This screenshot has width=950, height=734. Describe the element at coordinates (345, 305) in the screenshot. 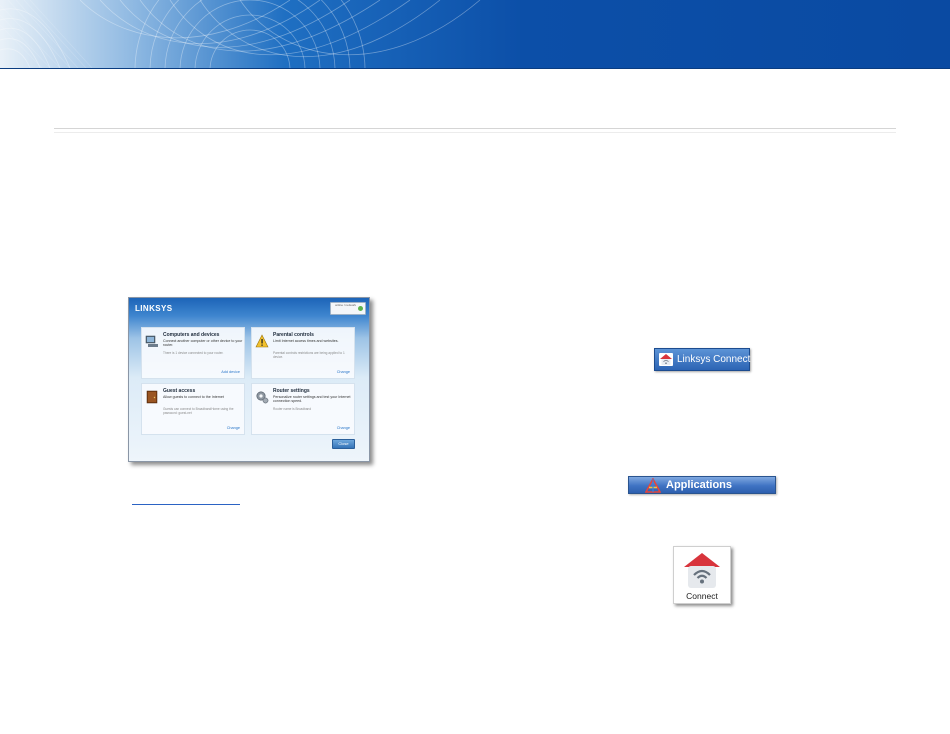

I see `network-status-text: online / network` at that location.